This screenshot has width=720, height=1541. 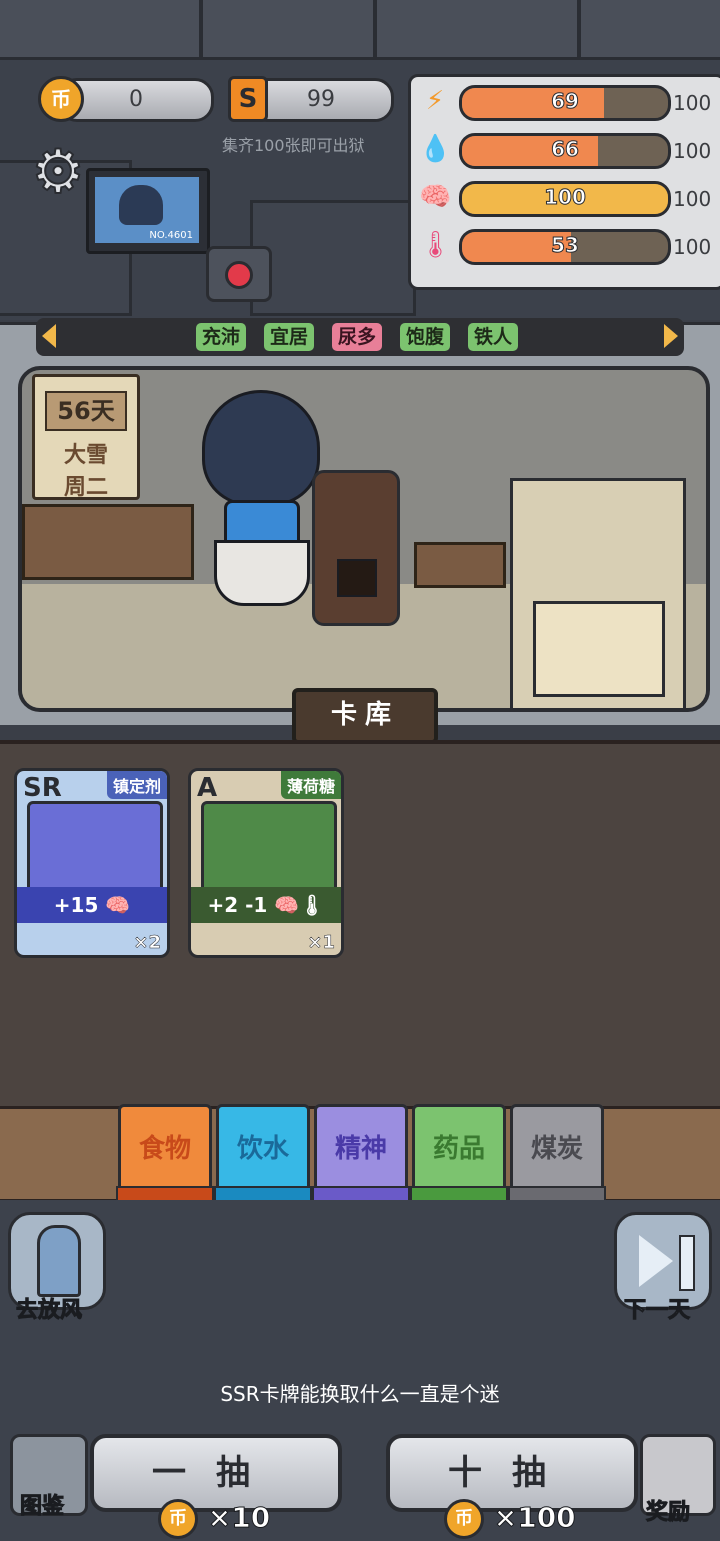 I want to click on next-day-icon, so click(x=656, y=1261).